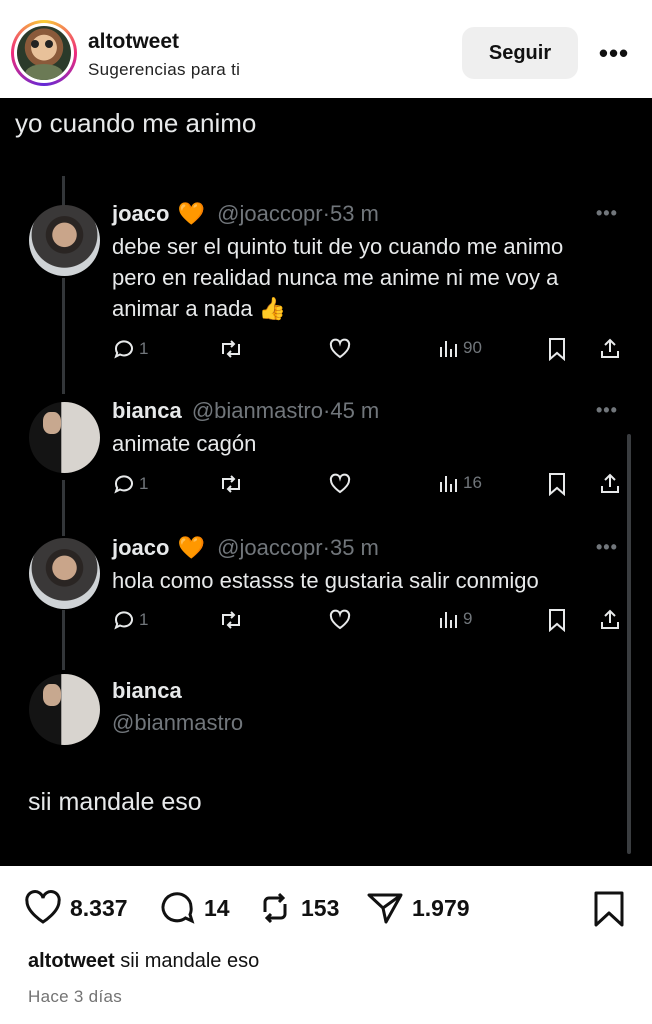  I want to click on like-button: 8.337, so click(76, 908).